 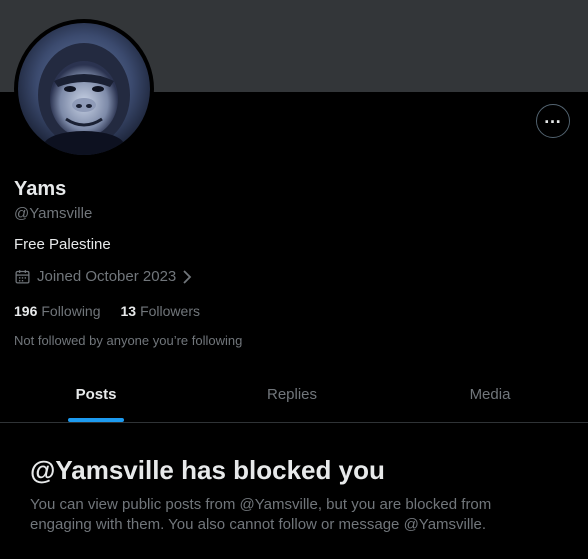 I want to click on joined-date-row: Joined October 2023, so click(x=103, y=276).